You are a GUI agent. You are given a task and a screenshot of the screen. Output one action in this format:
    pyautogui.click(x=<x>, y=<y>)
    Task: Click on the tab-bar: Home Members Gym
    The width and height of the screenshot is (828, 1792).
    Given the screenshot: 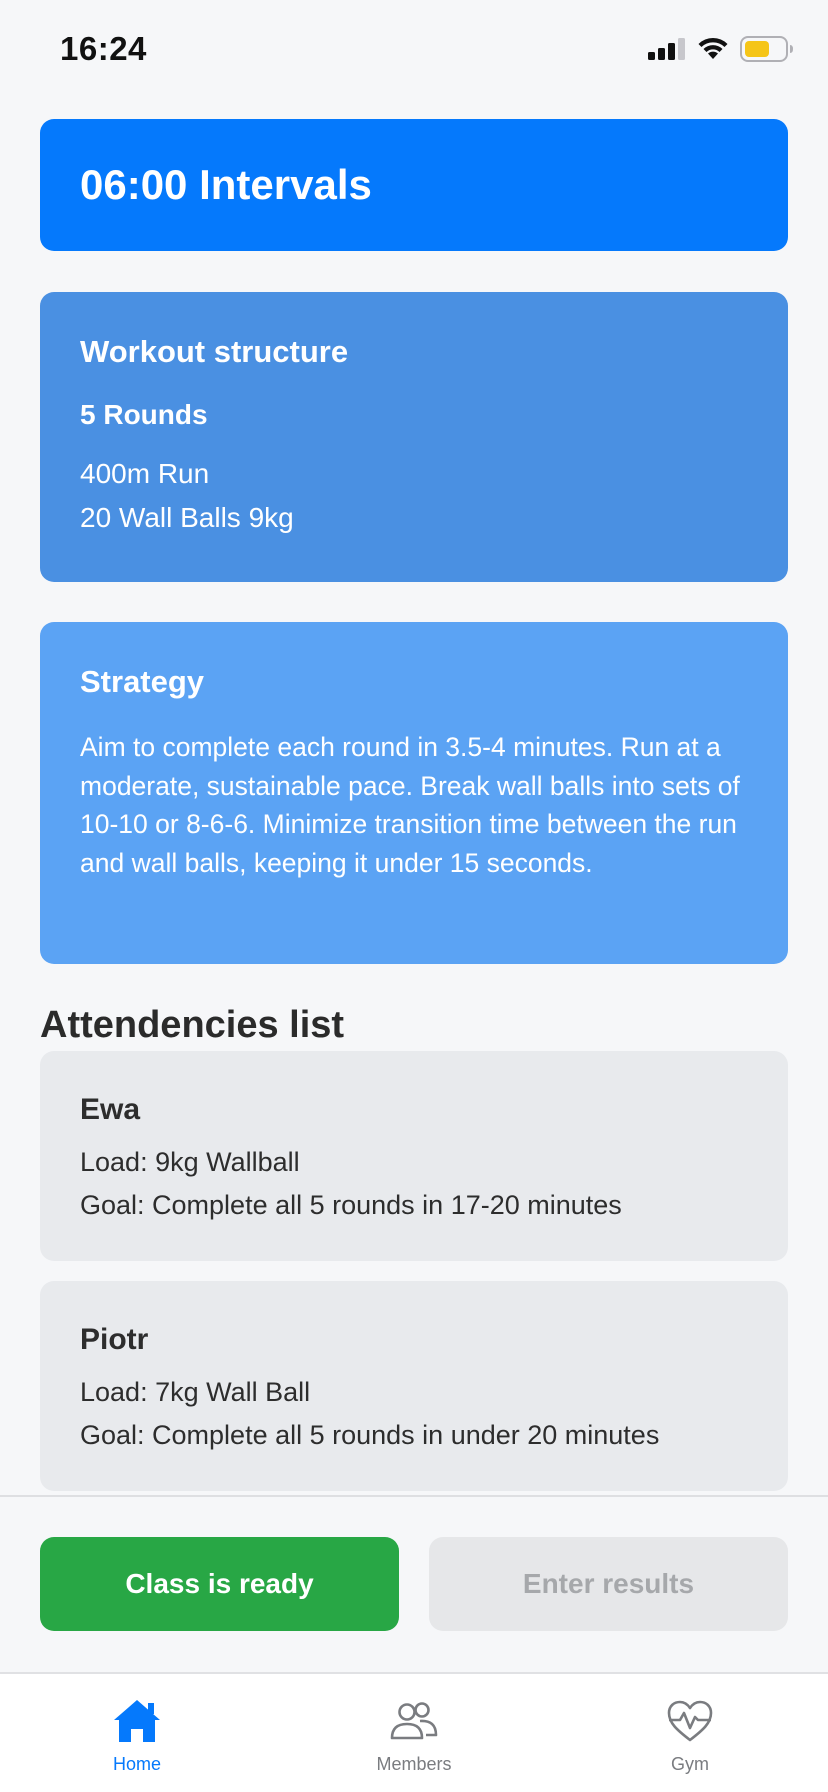 What is the action you would take?
    pyautogui.click(x=414, y=1732)
    